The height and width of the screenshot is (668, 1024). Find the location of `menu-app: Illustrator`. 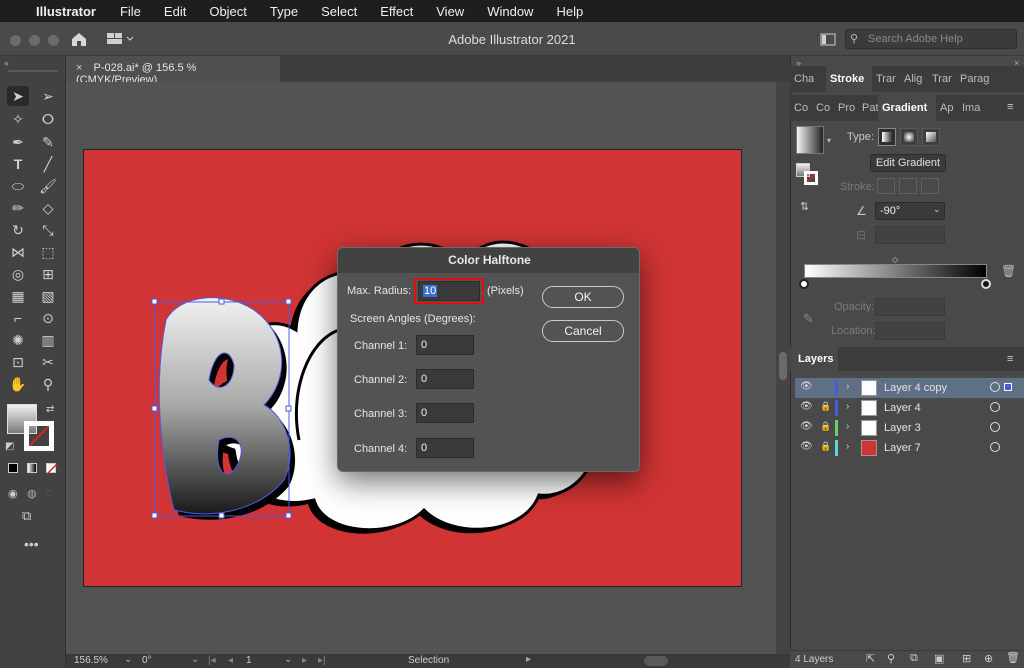

menu-app: Illustrator is located at coordinates (66, 11).